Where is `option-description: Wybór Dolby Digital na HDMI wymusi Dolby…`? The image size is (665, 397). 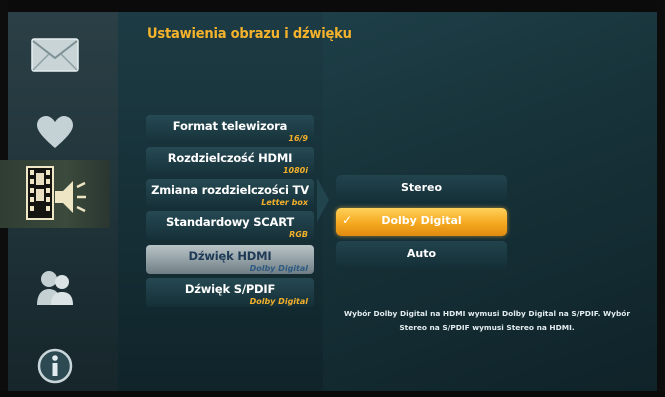 option-description: Wybór Dolby Digital na HDMI wymusi Dolby… is located at coordinates (487, 320).